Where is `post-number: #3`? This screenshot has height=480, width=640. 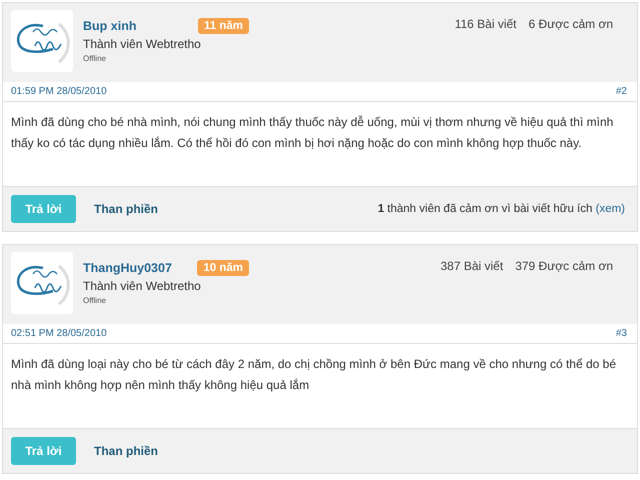 post-number: #3 is located at coordinates (621, 333).